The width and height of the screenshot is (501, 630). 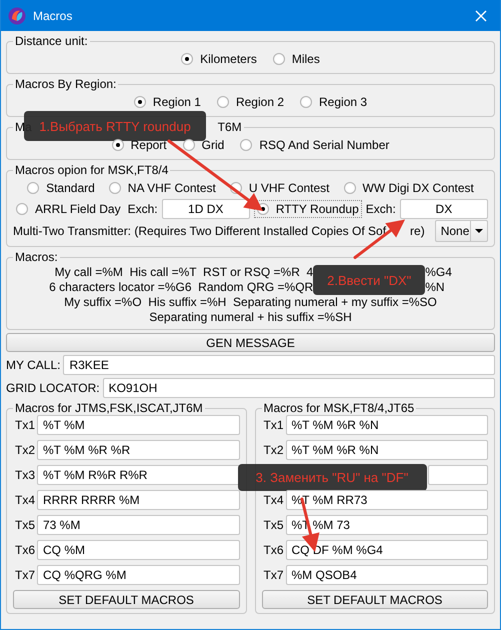 I want to click on field-label: Multi-Two Transmitter: (Requires Two Different Installed Copies Of Sof, so click(x=199, y=231).